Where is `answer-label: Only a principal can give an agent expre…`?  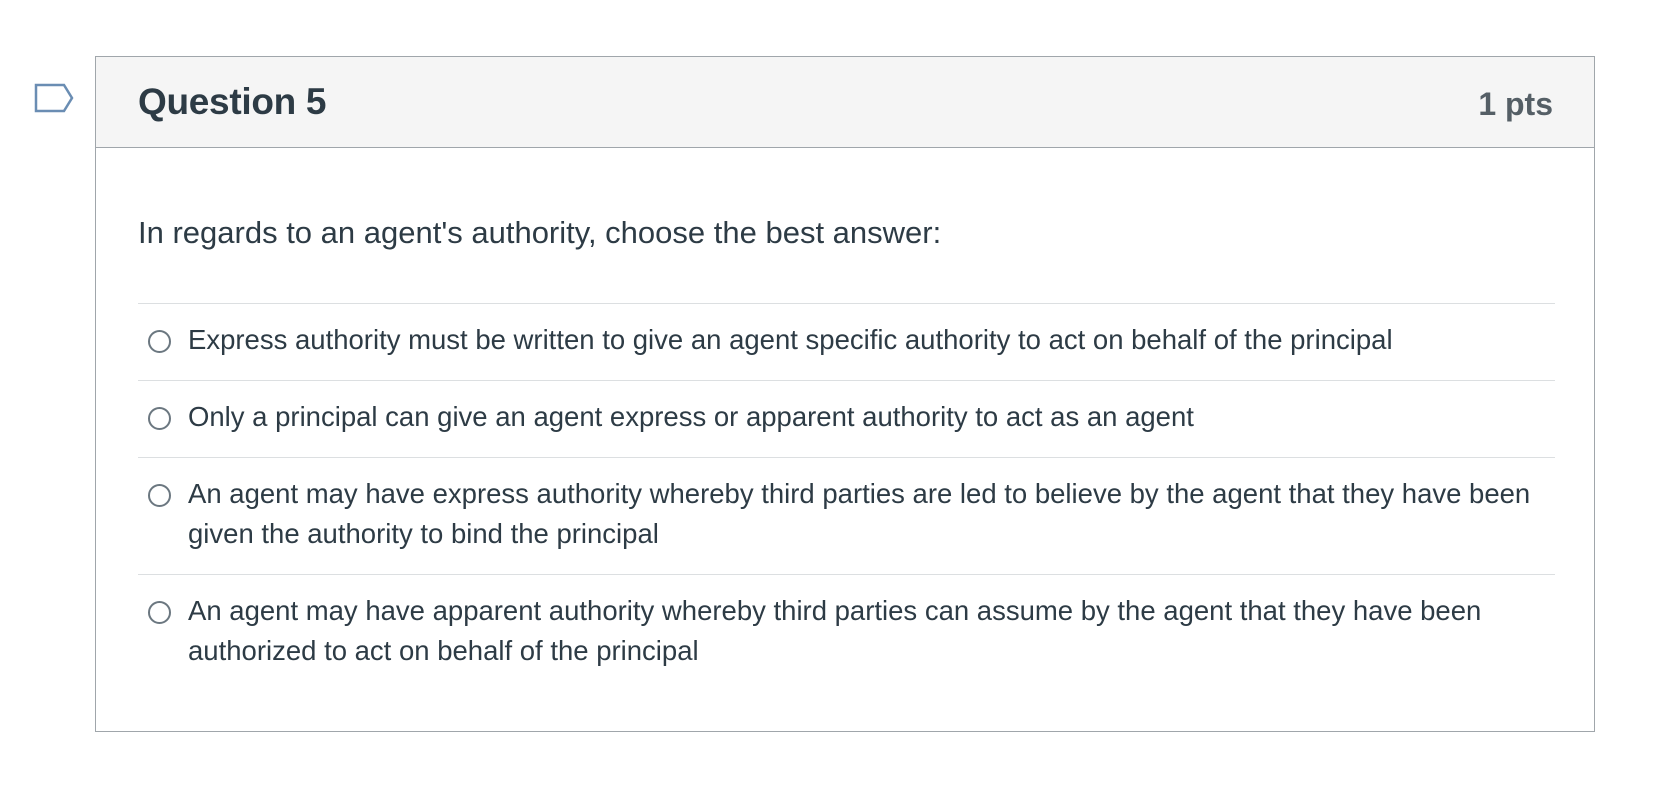
answer-label: Only a principal can give an agent expre… is located at coordinates (871, 418).